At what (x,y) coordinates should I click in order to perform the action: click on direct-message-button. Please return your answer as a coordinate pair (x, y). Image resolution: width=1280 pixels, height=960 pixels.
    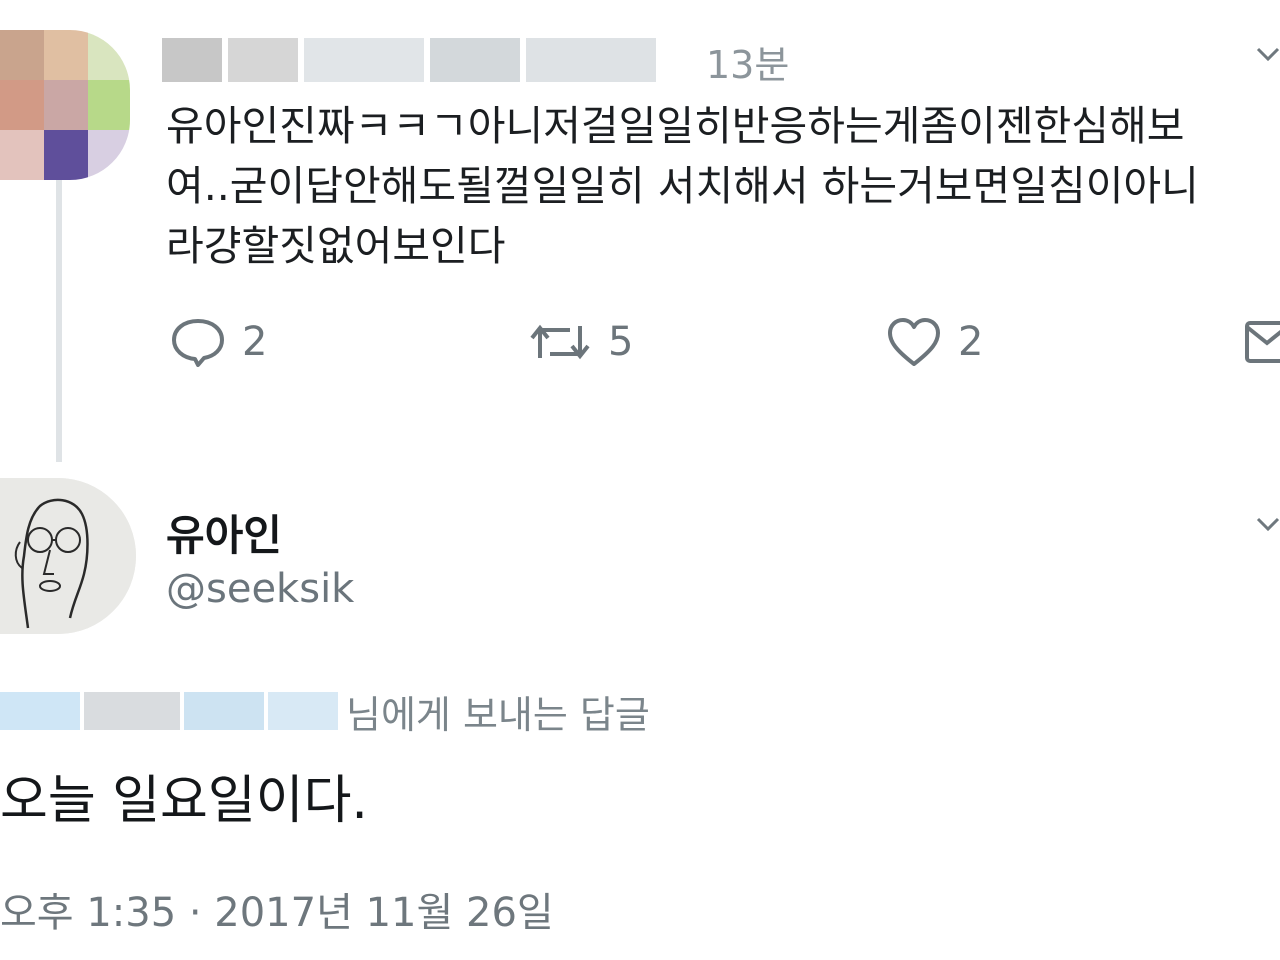
    Looking at the image, I should click on (1262, 342).